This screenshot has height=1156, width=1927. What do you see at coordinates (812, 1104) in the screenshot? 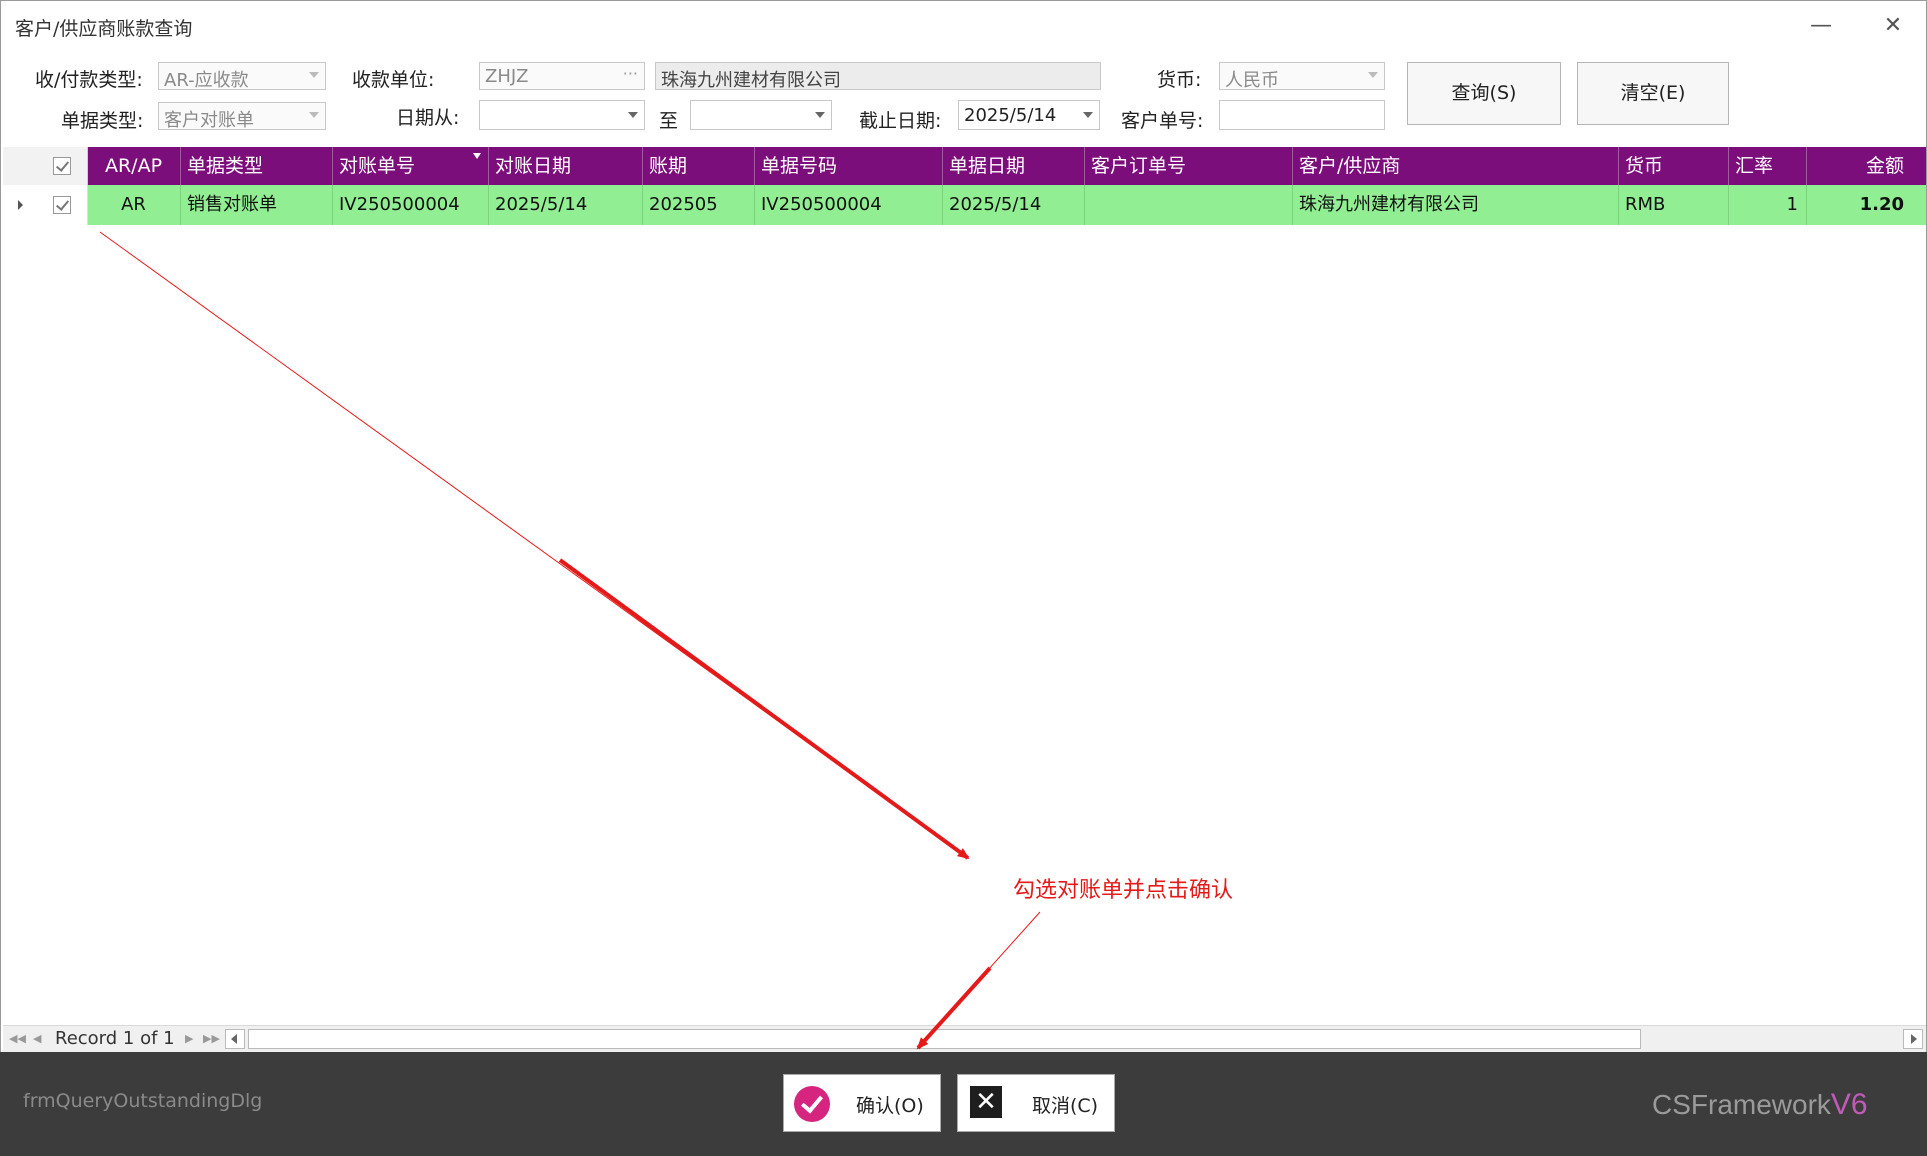
I see `check-icon` at bounding box center [812, 1104].